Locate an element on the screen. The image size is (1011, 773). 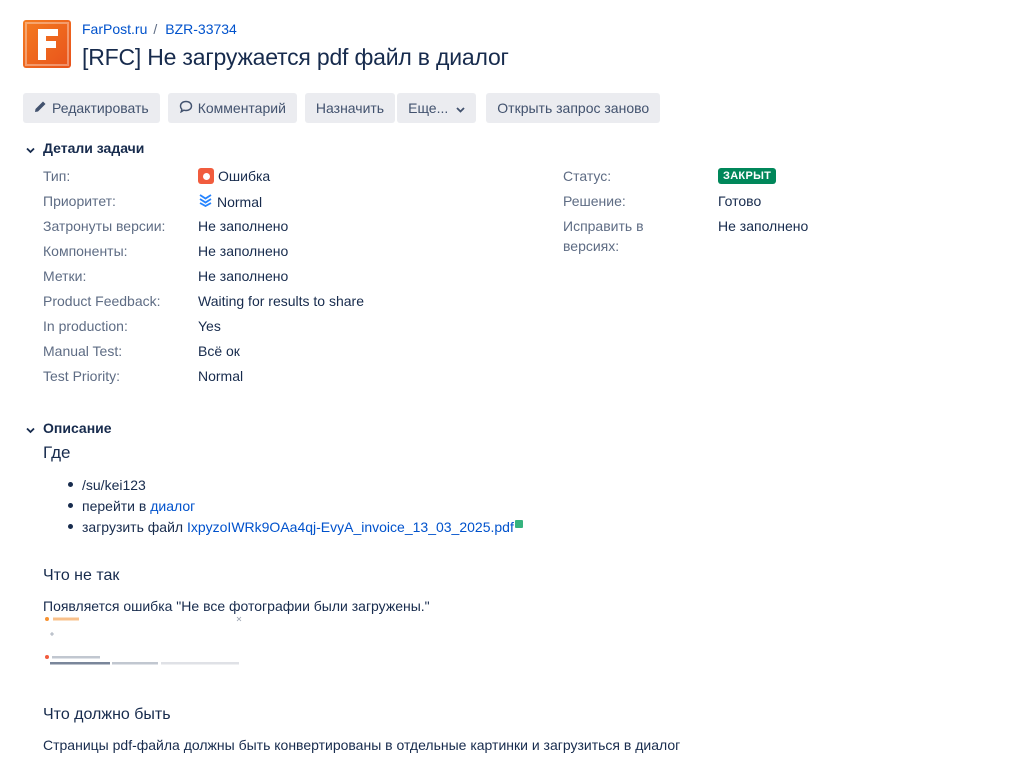
affects-versions-value: Не заполнено is located at coordinates (243, 226).